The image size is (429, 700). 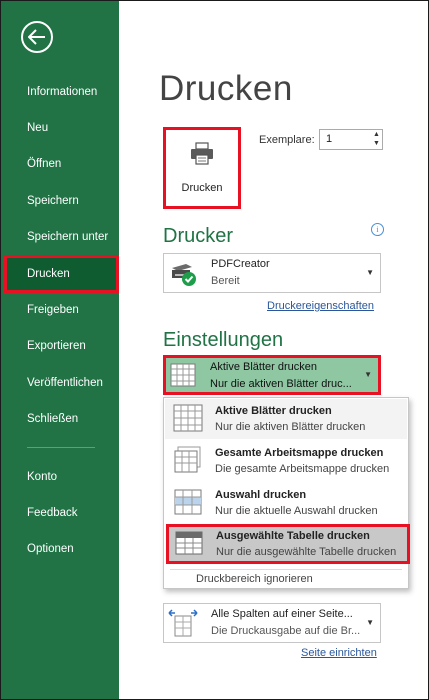 What do you see at coordinates (60, 477) in the screenshot?
I see `sidebar-item-konto: Konto` at bounding box center [60, 477].